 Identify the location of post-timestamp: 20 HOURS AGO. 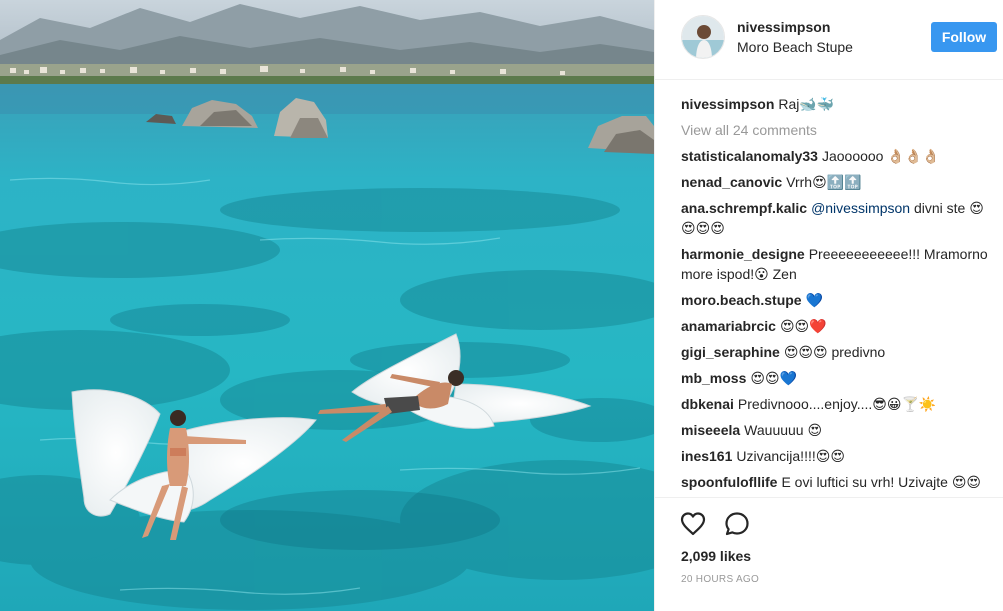
(720, 579).